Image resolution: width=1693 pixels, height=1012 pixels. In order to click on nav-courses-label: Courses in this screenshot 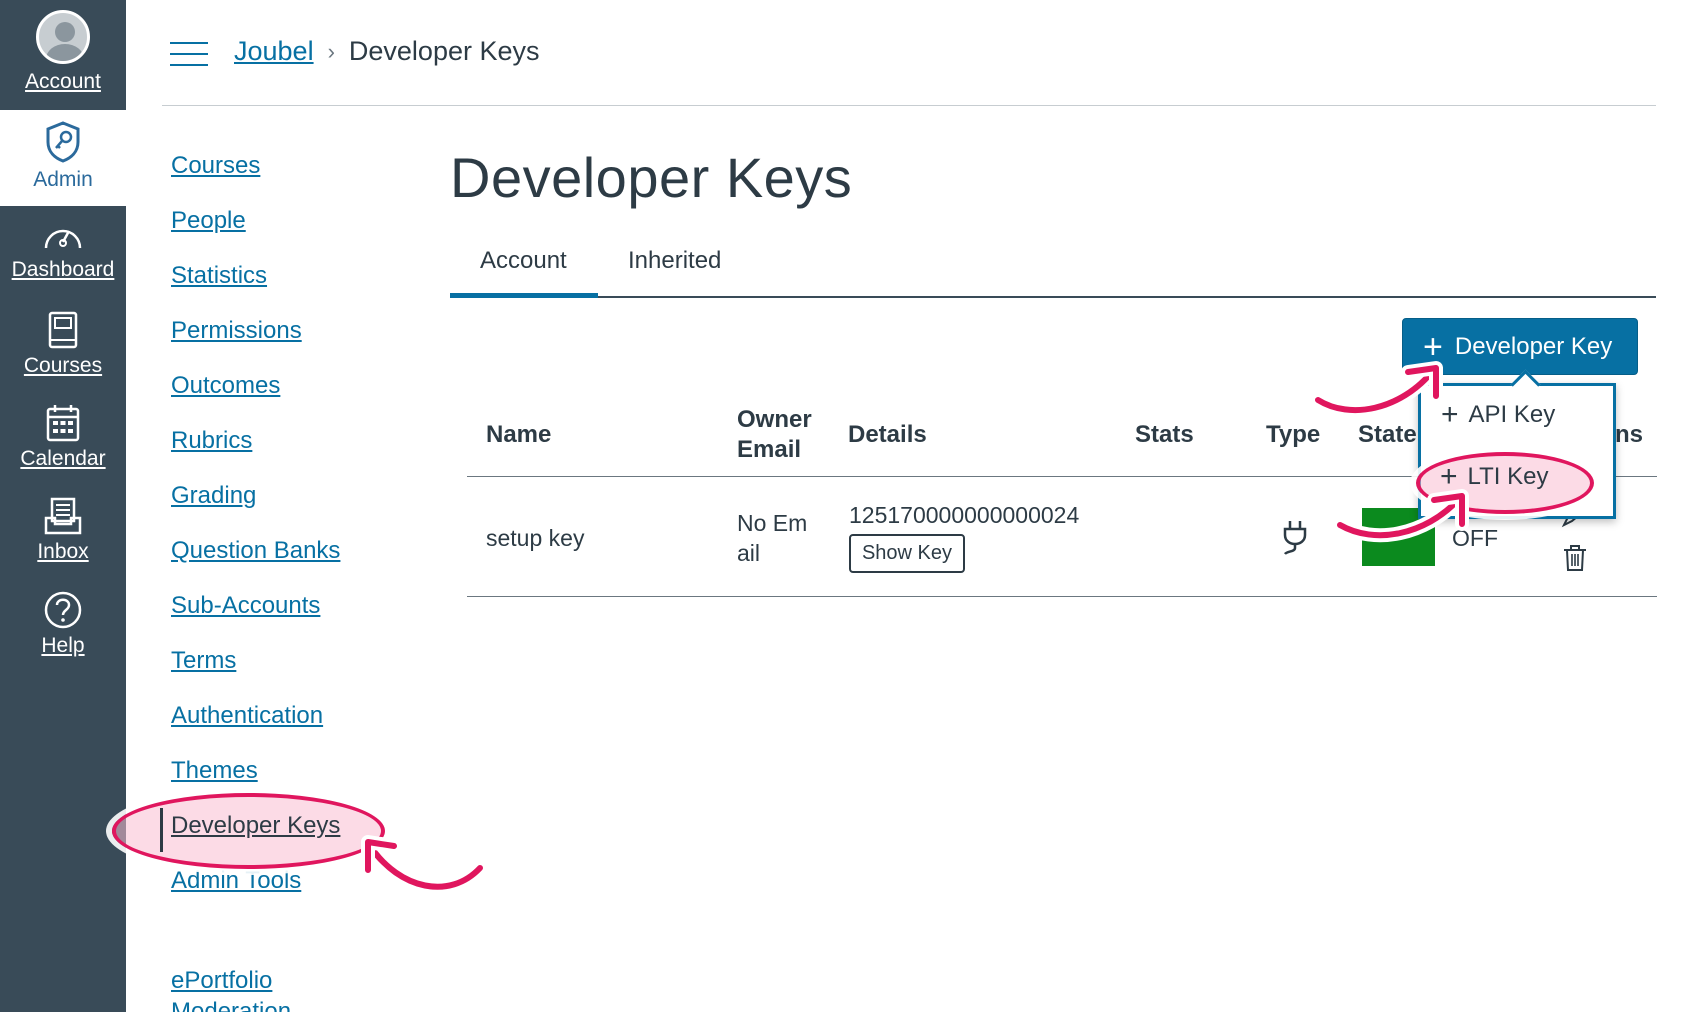, I will do `click(63, 365)`.